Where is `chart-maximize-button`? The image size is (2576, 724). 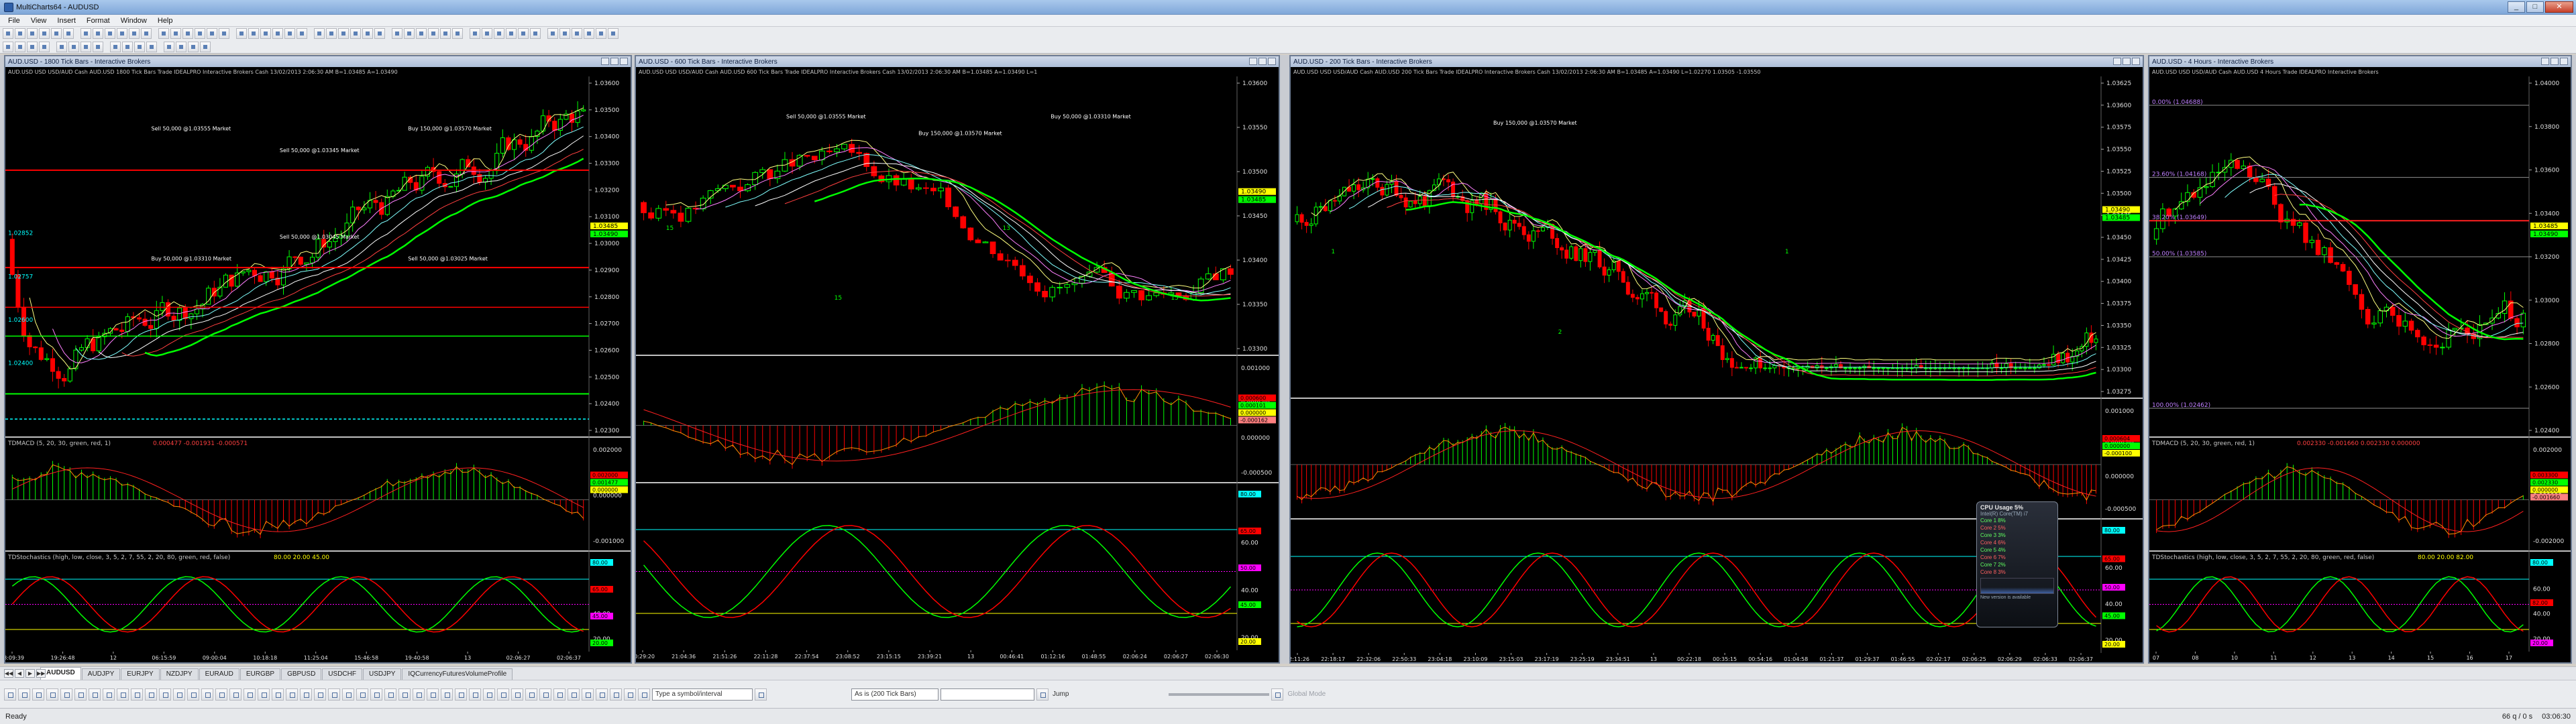 chart-maximize-button is located at coordinates (1262, 61).